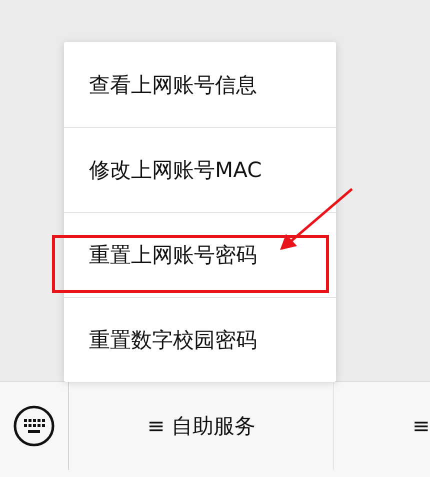 The width and height of the screenshot is (430, 477). Describe the element at coordinates (201, 426) in the screenshot. I see `menu-tab: ≡ 自助服务` at that location.